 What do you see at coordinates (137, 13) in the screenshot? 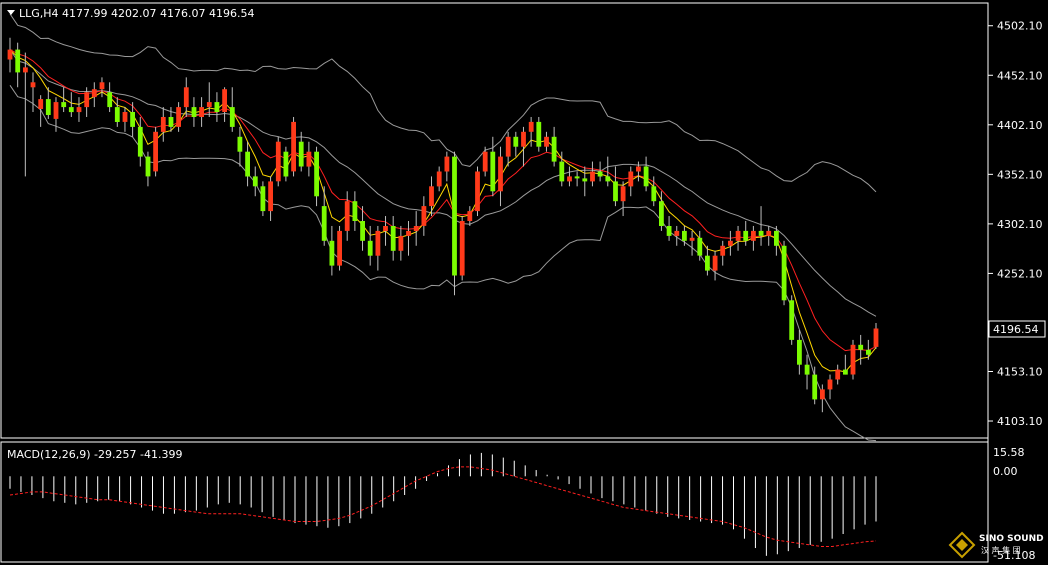
I see `symbol-title: LLG,H4 4177.99 4202.07 4176.07 4196.54` at bounding box center [137, 13].